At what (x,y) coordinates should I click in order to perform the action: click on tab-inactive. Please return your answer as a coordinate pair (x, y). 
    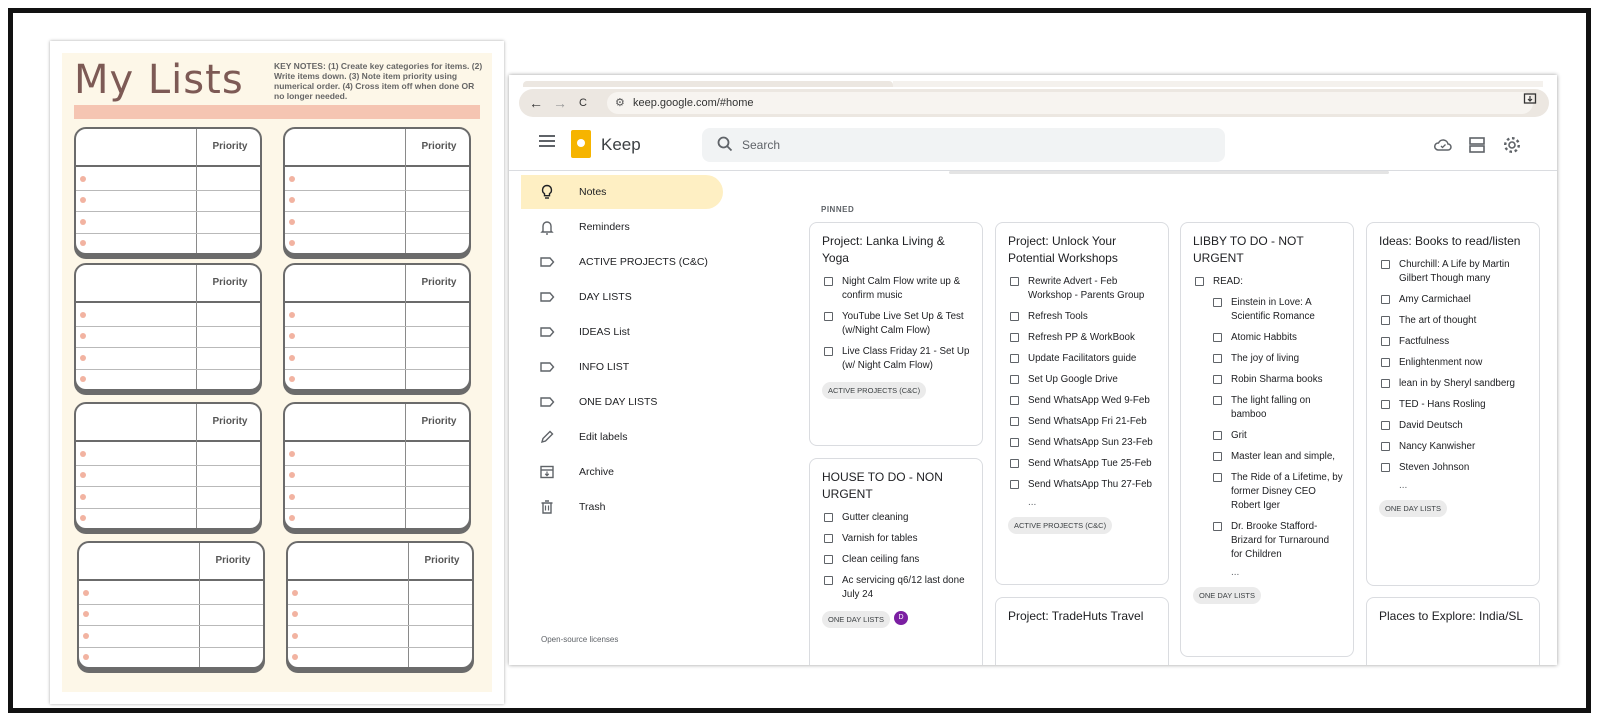
    Looking at the image, I should click on (1218, 84).